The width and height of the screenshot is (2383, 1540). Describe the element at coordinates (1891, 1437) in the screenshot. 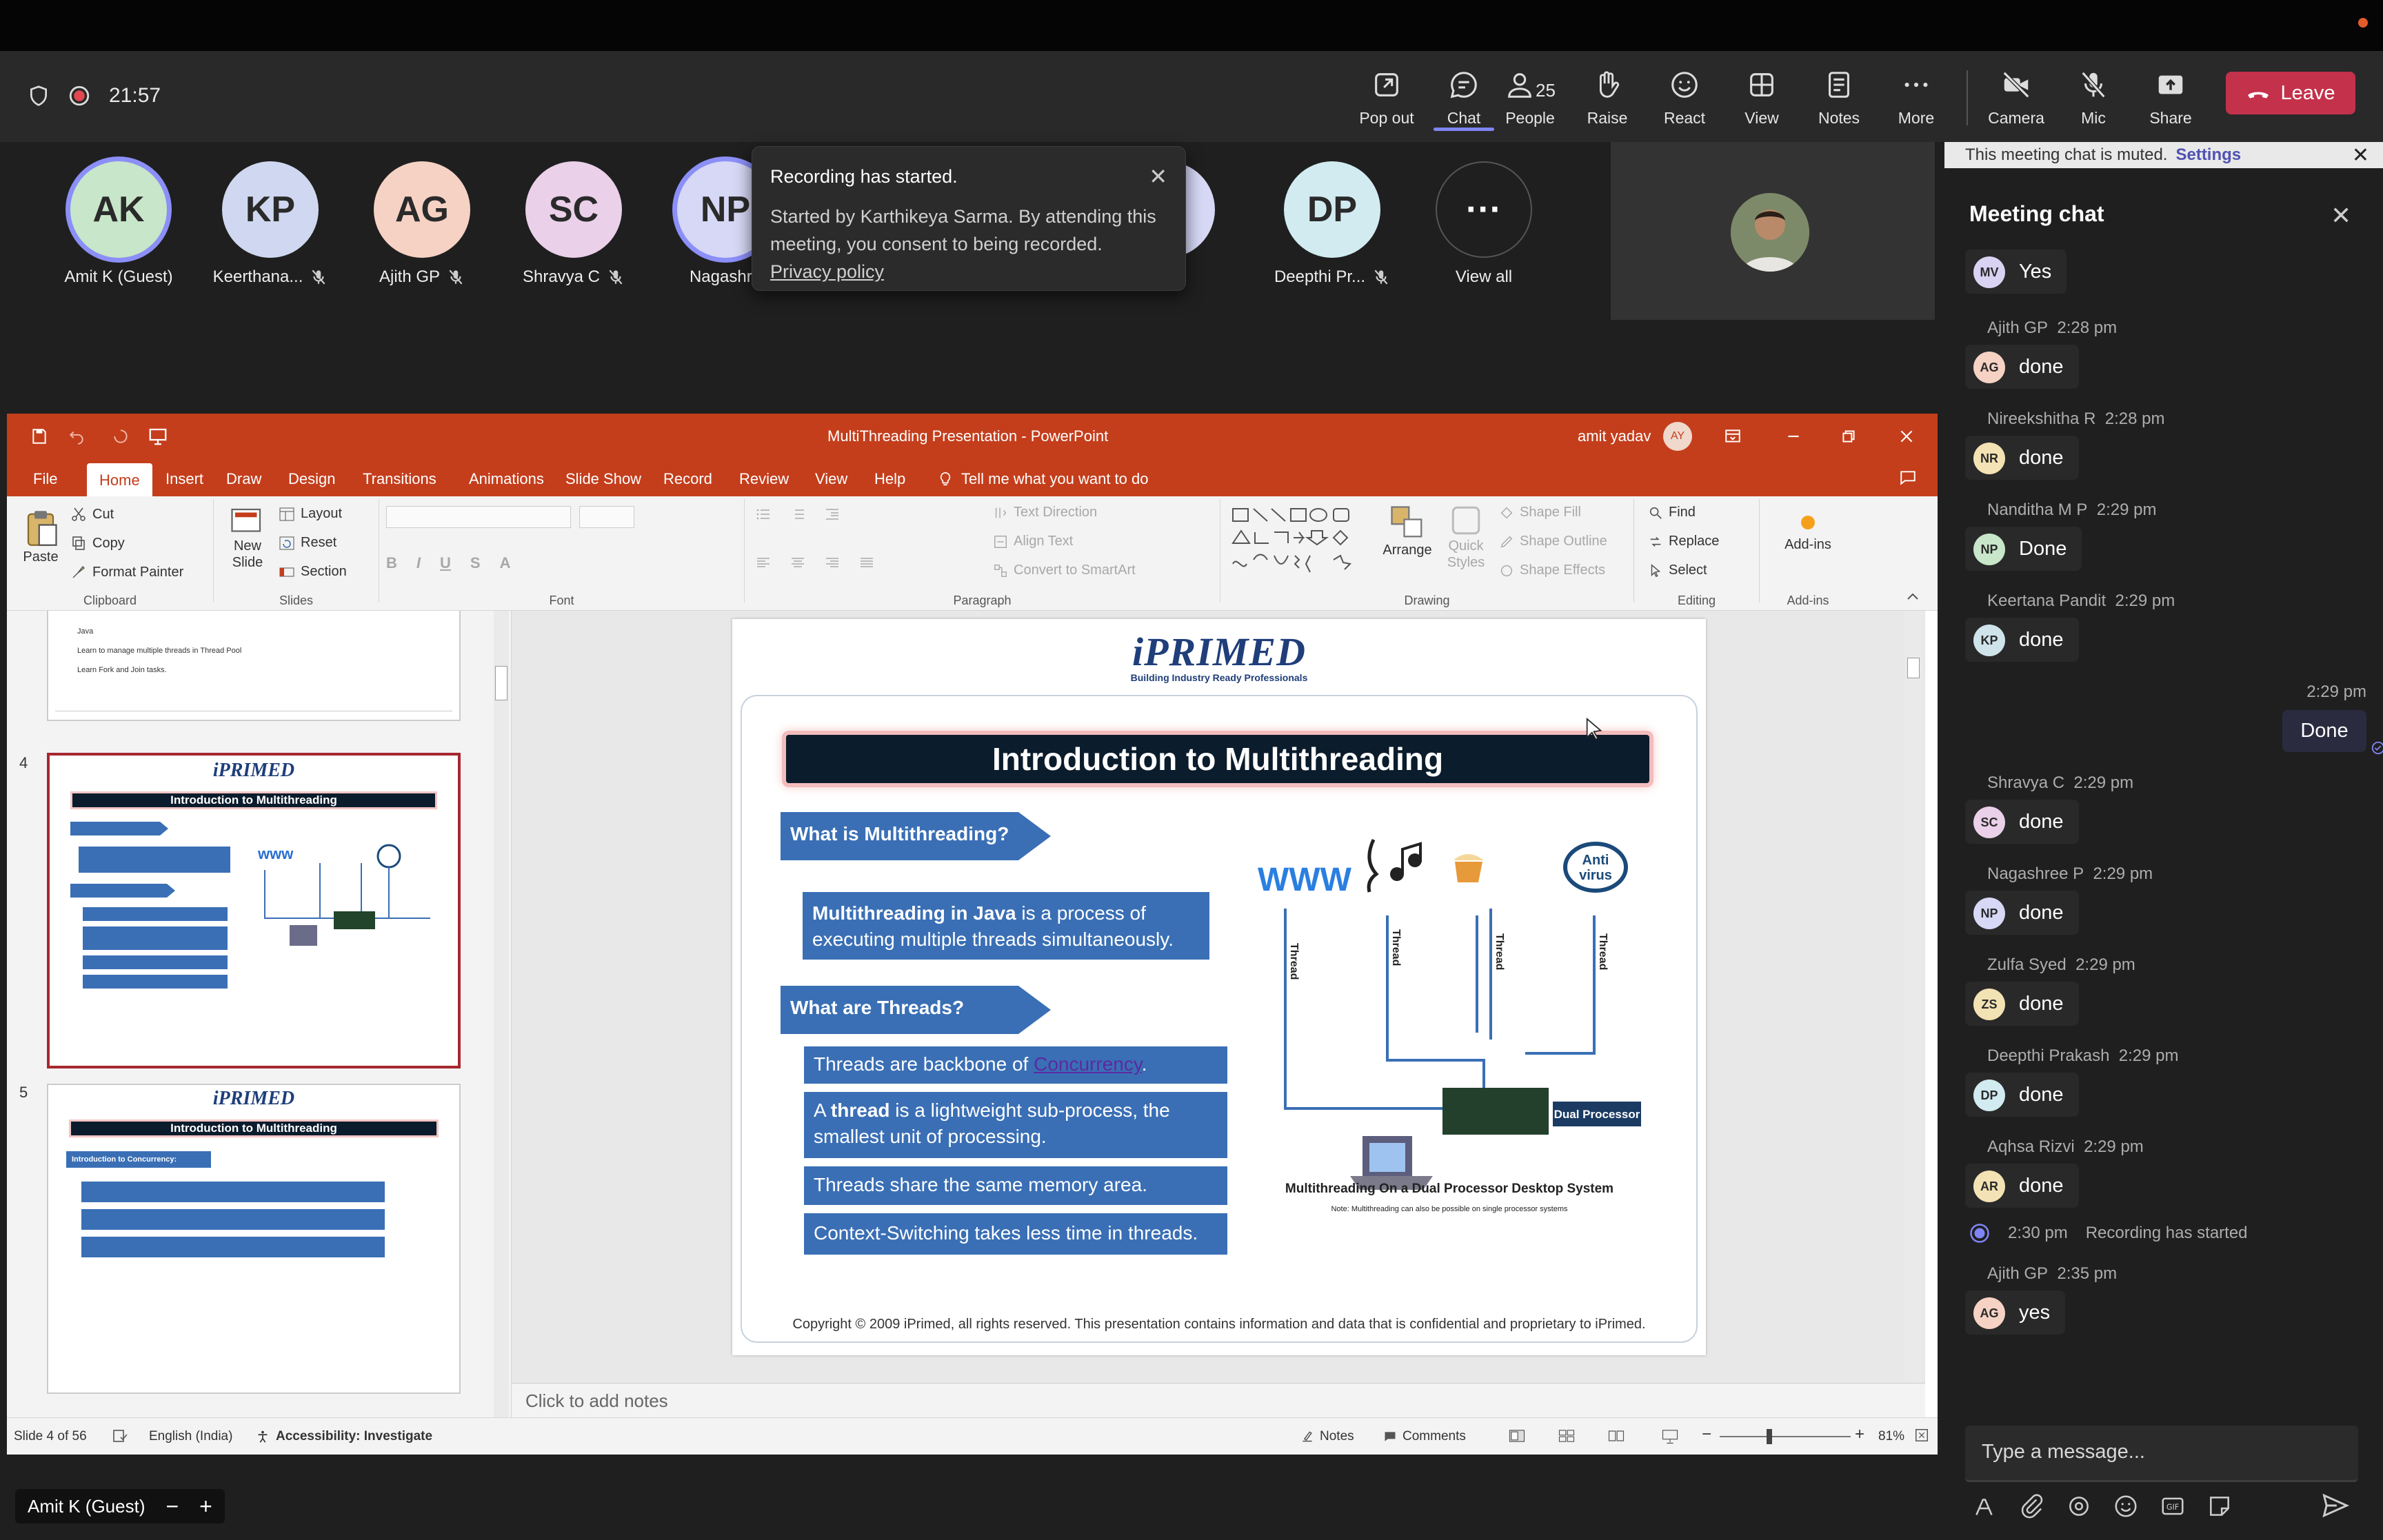

I see `zoom-level: 81%` at that location.